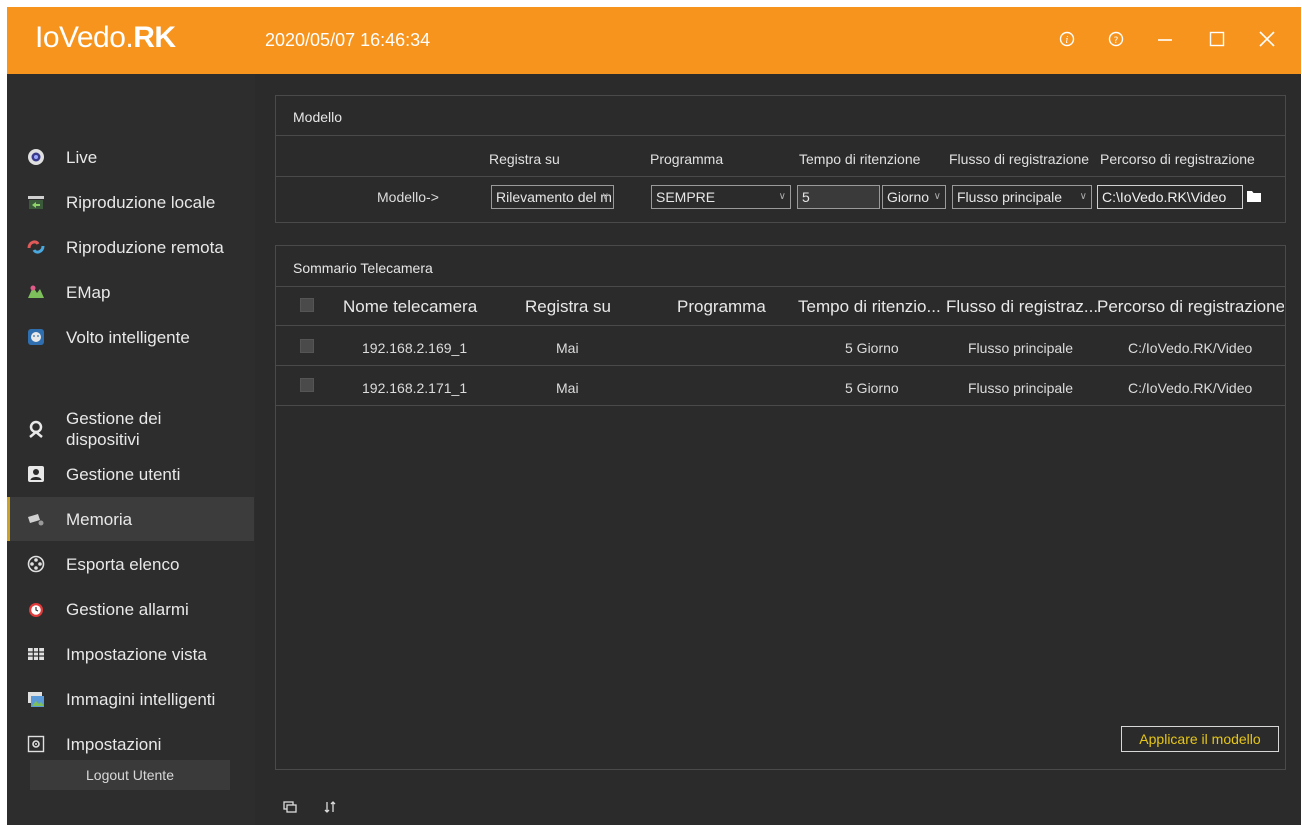  What do you see at coordinates (36, 202) in the screenshot?
I see `local-playback-icon` at bounding box center [36, 202].